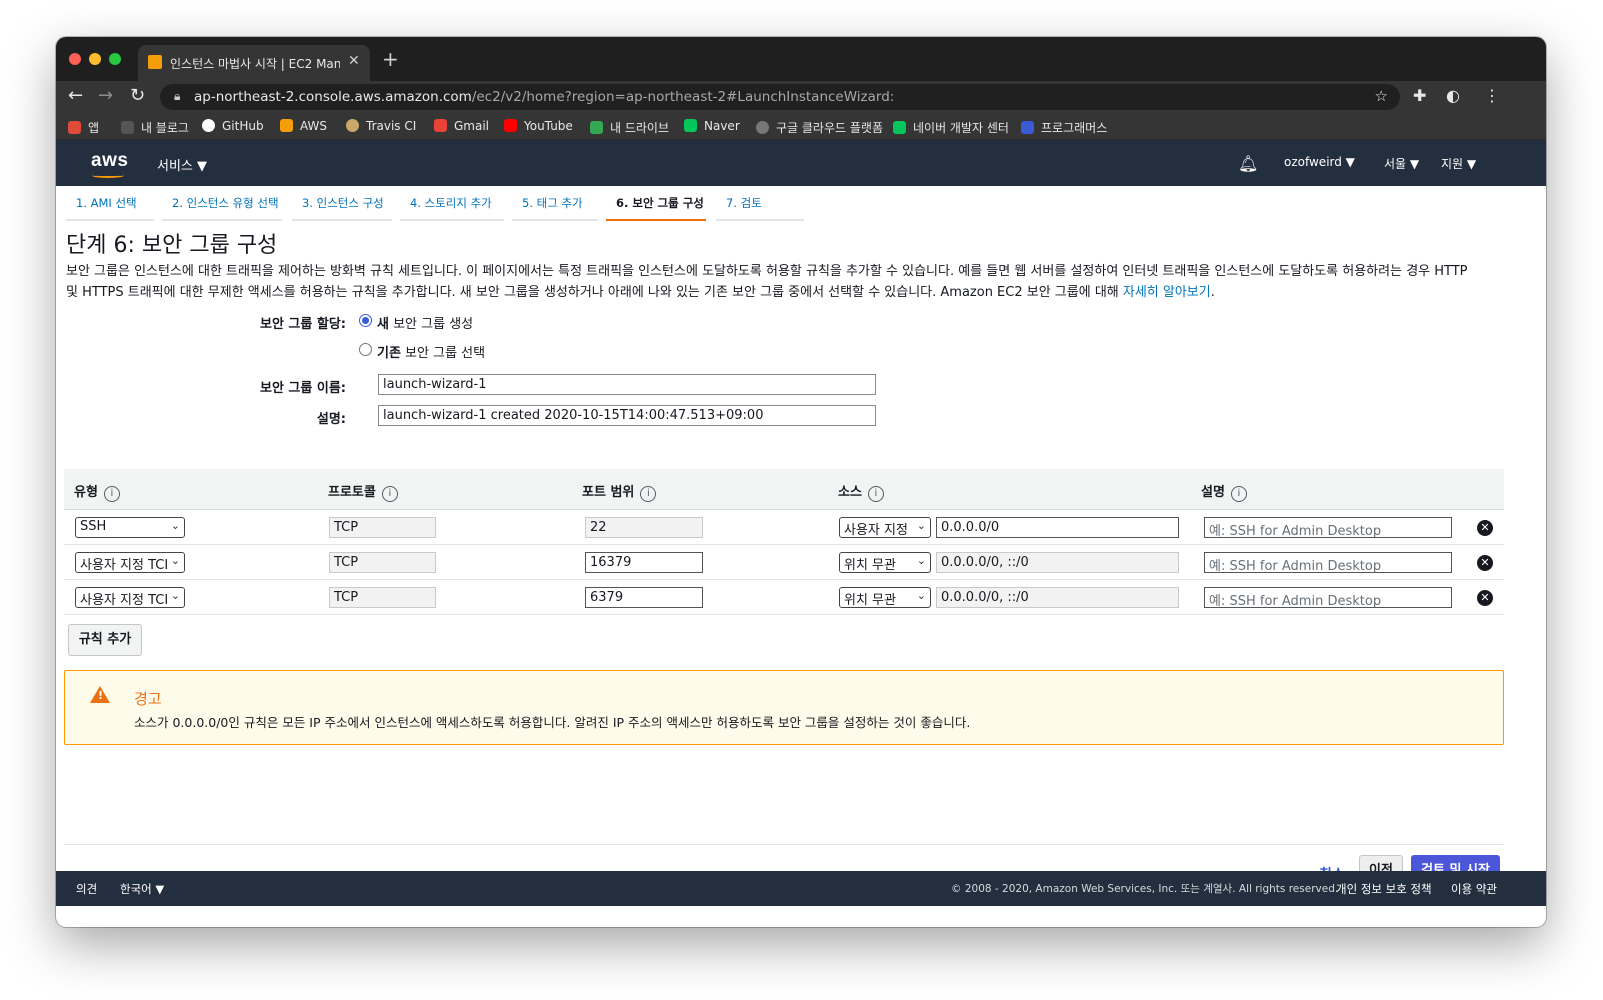 The width and height of the screenshot is (1603, 1000). I want to click on minimize-window-button, so click(95, 59).